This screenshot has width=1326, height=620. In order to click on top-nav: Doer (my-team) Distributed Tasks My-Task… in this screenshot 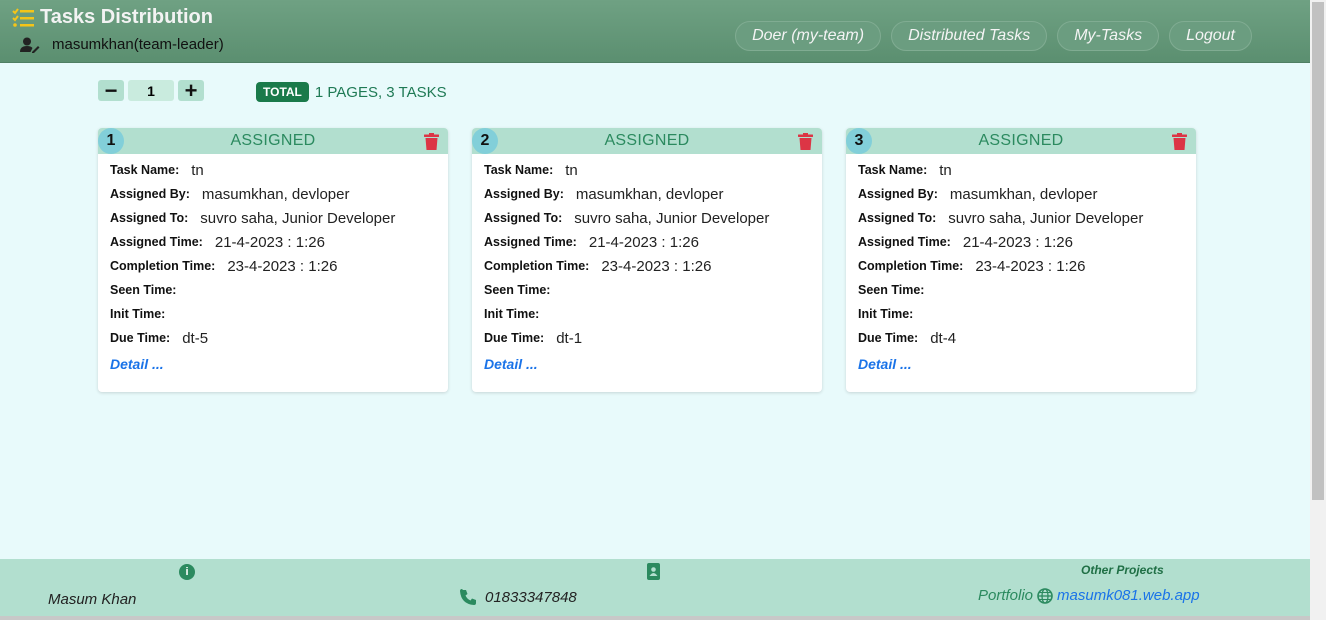, I will do `click(993, 36)`.